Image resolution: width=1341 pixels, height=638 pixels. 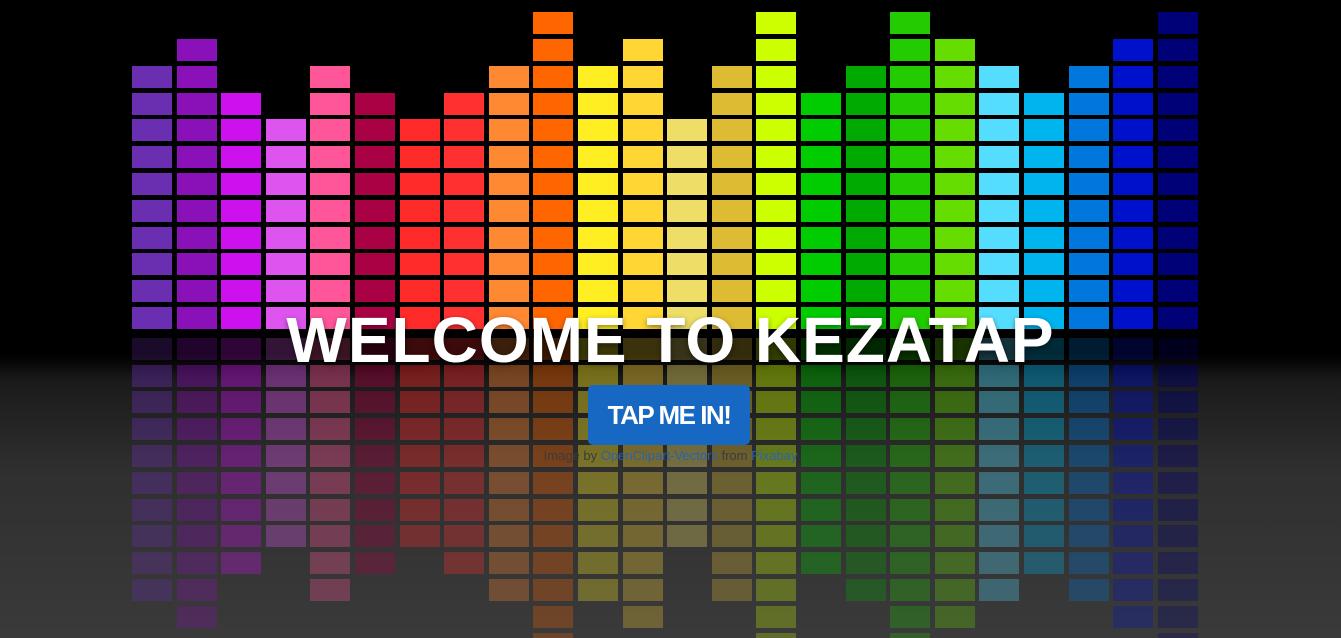 What do you see at coordinates (659, 455) in the screenshot?
I see `credit-author-link: OpenClipart-Vectors` at bounding box center [659, 455].